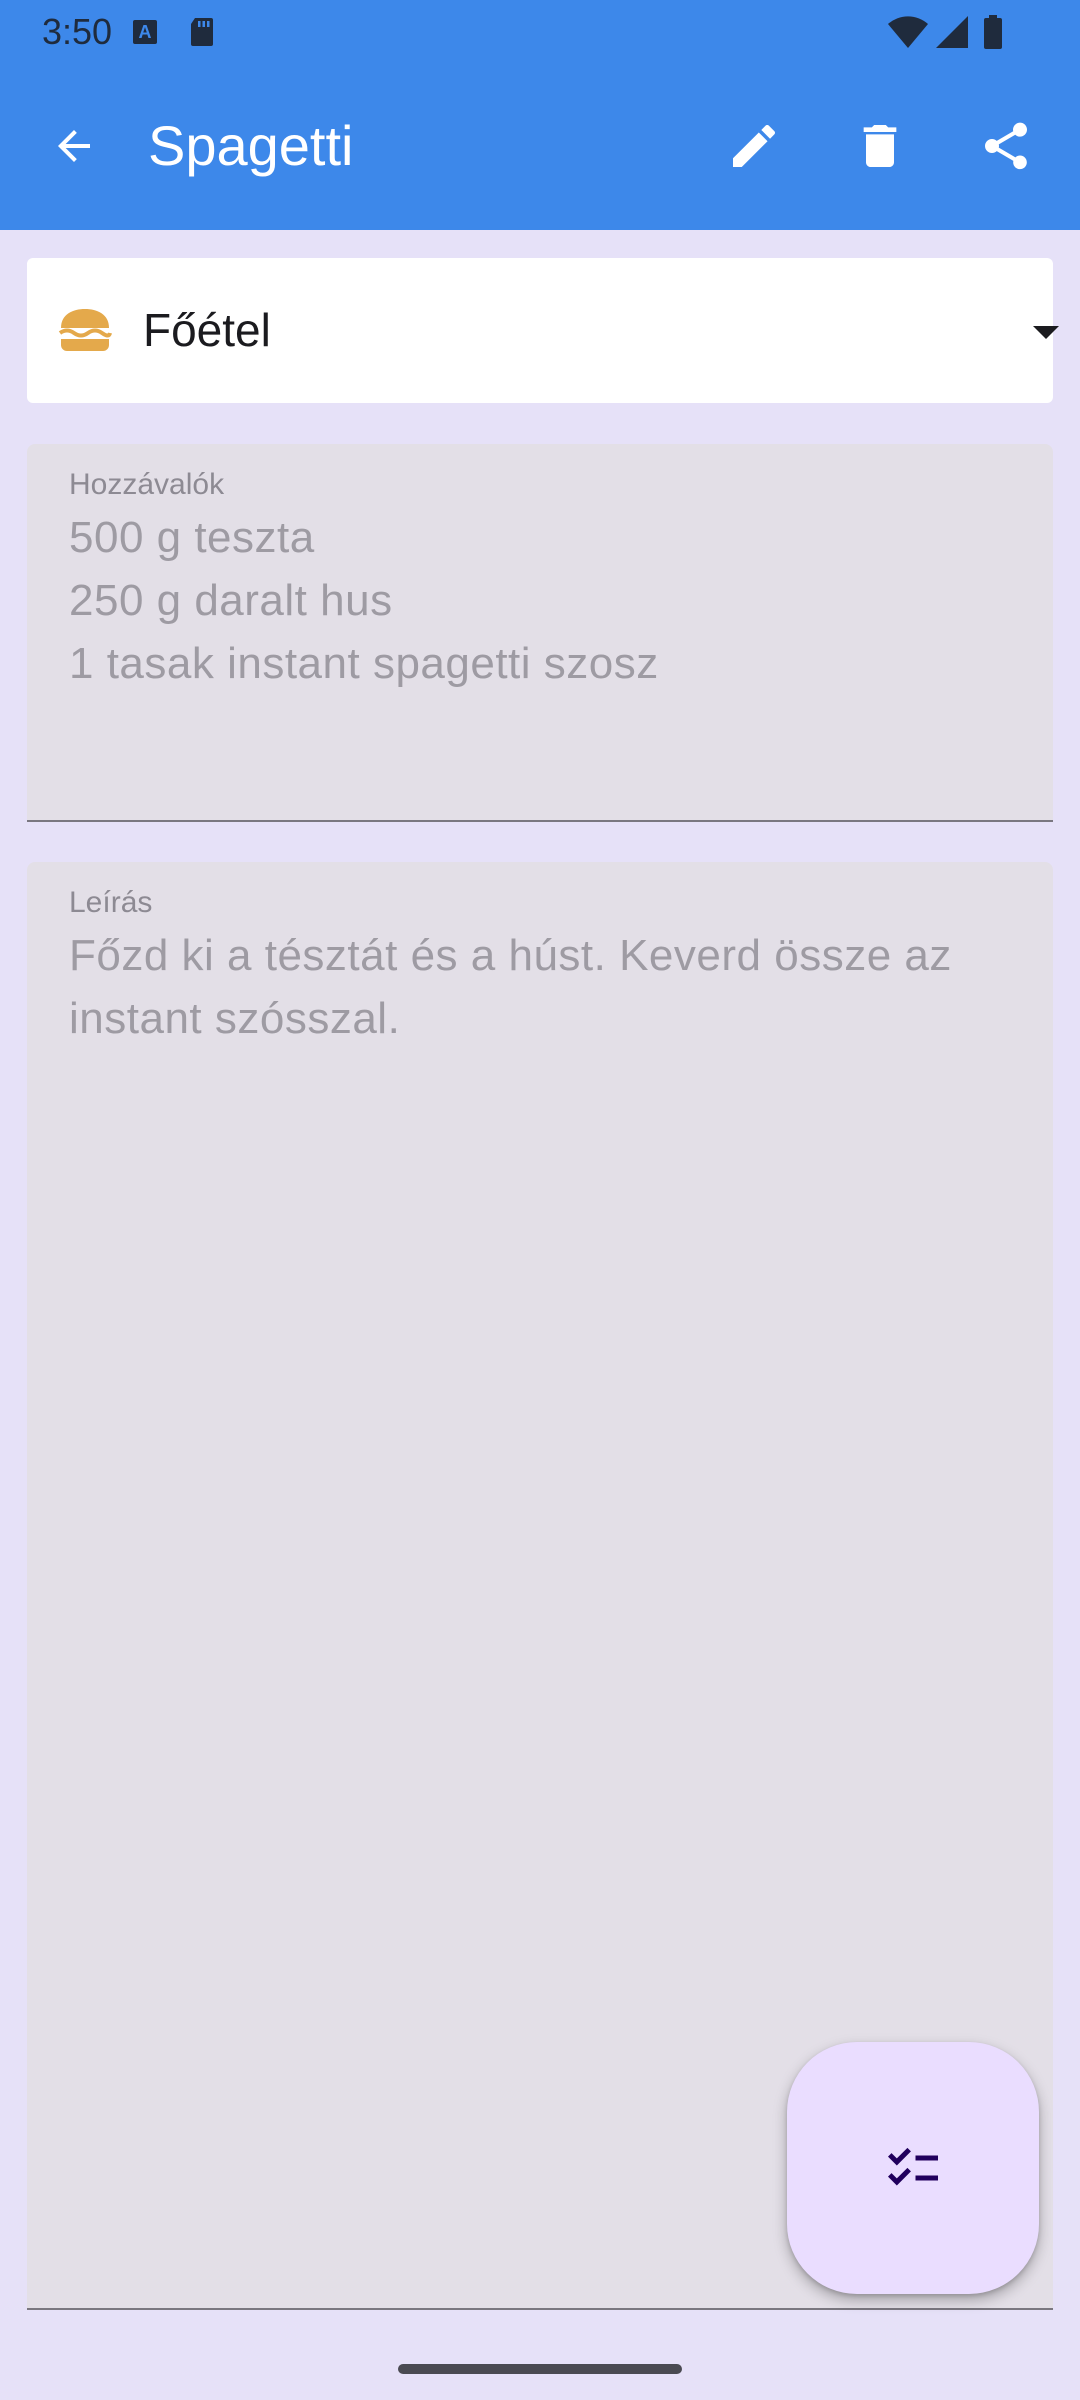 Image resolution: width=1080 pixels, height=2400 pixels. Describe the element at coordinates (543, 330) in the screenshot. I see `category-dropdown: Főétel` at that location.